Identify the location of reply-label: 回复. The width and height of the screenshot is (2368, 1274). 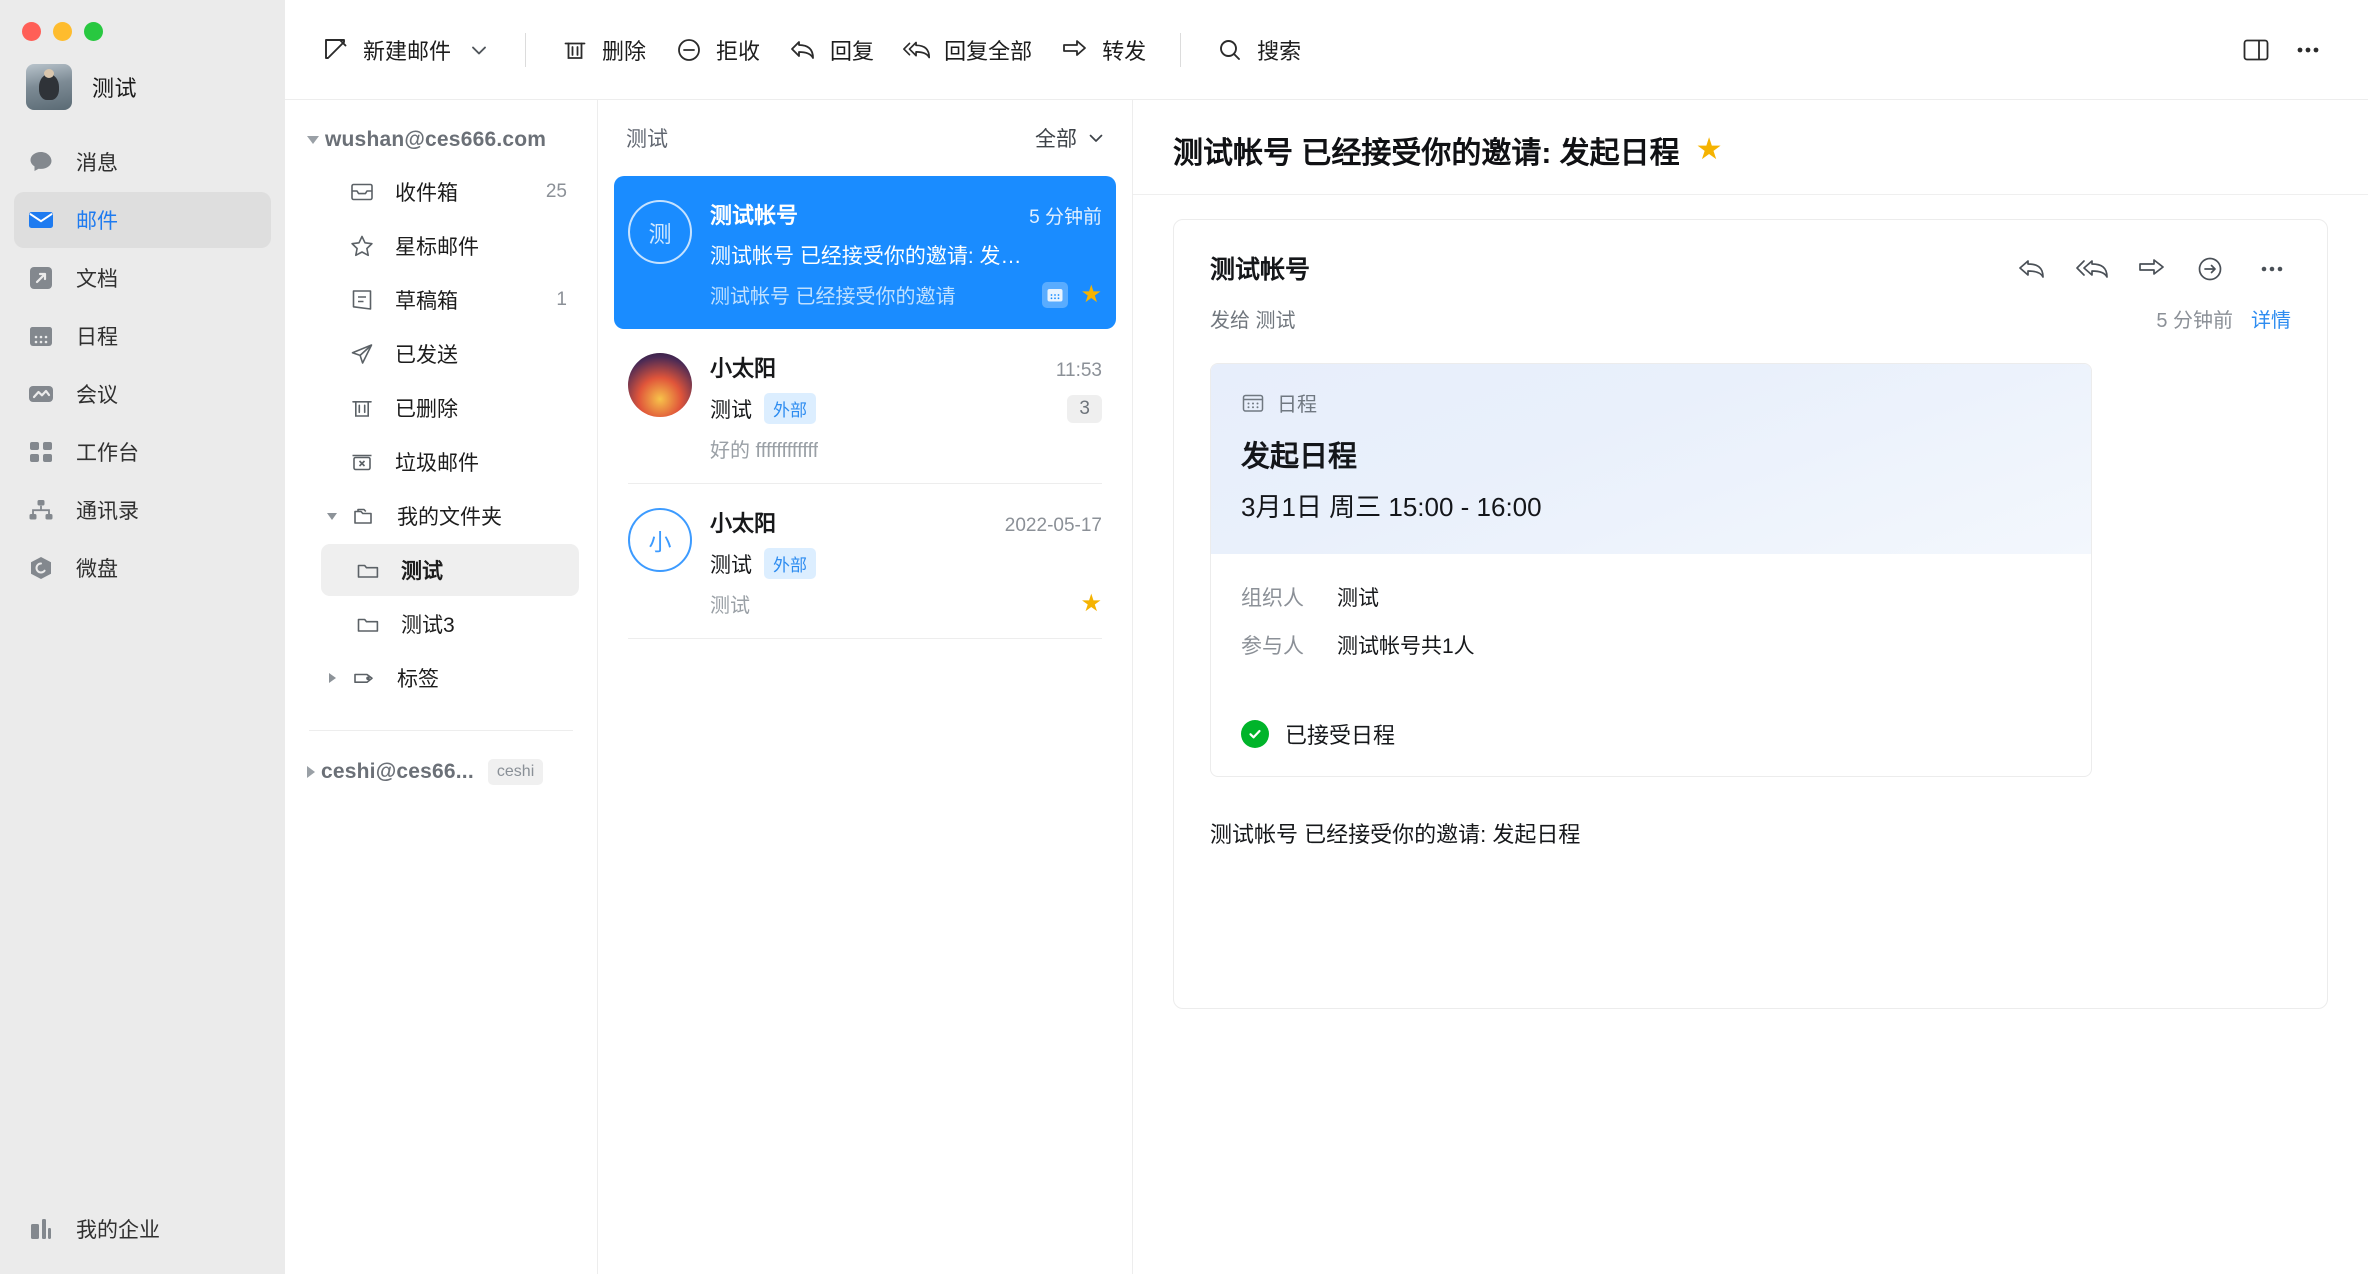
(852, 51).